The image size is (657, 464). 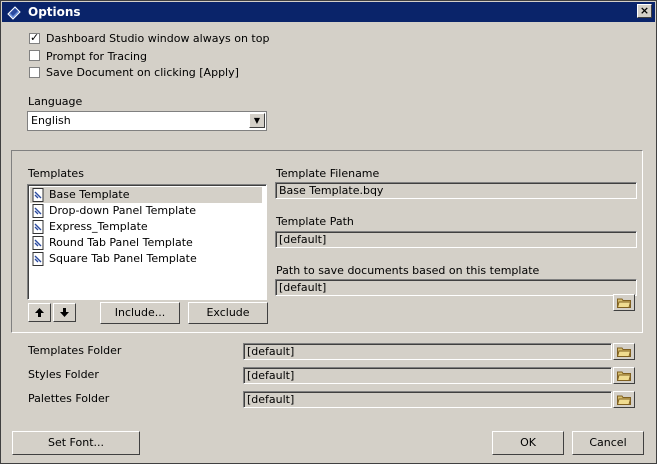 What do you see at coordinates (328, 12) in the screenshot?
I see `title-bar: Options ×` at bounding box center [328, 12].